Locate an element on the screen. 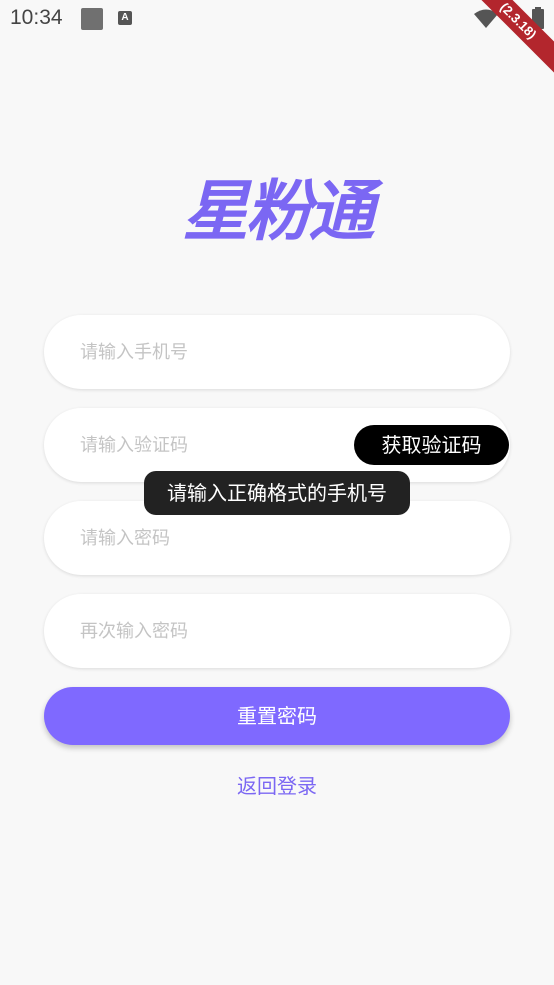  status-bar: 10:34 A is located at coordinates (277, 19).